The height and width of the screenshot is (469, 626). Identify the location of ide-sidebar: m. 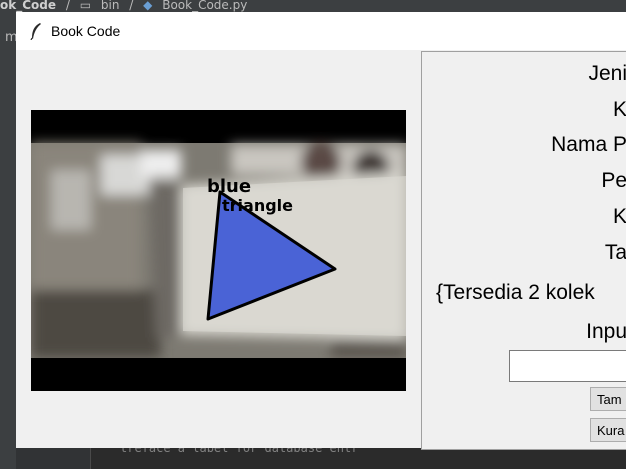
(9, 240).